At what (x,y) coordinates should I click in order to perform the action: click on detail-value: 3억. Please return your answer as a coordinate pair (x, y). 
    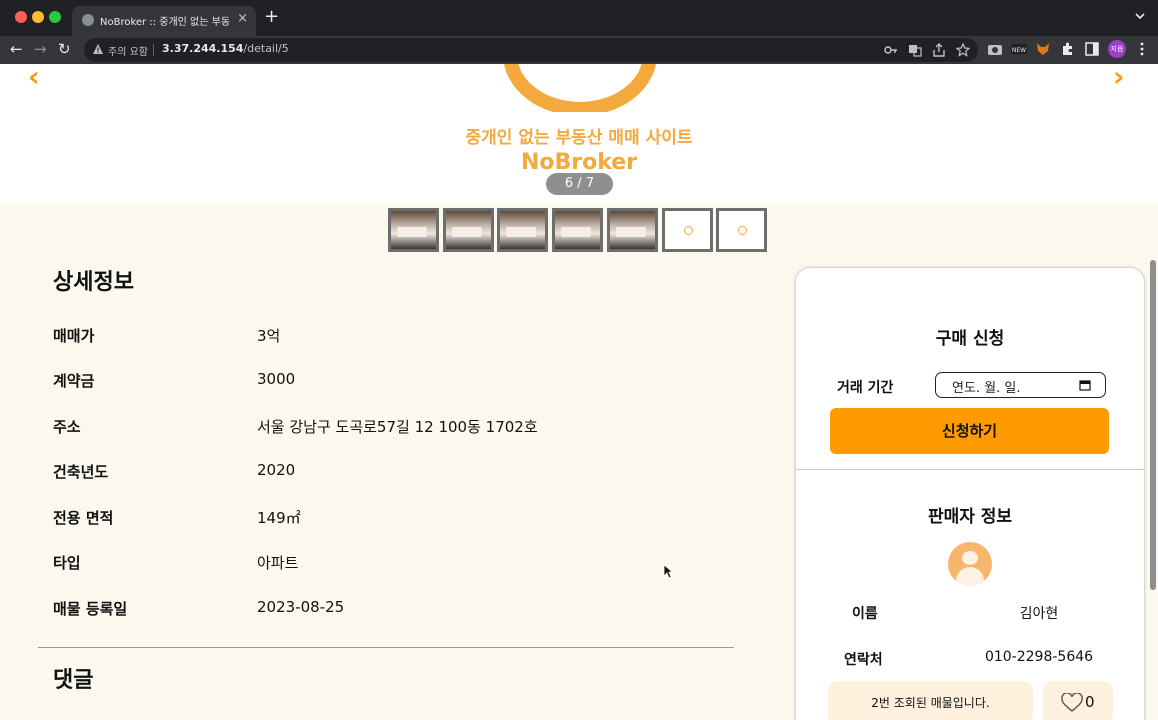
    Looking at the image, I should click on (269, 336).